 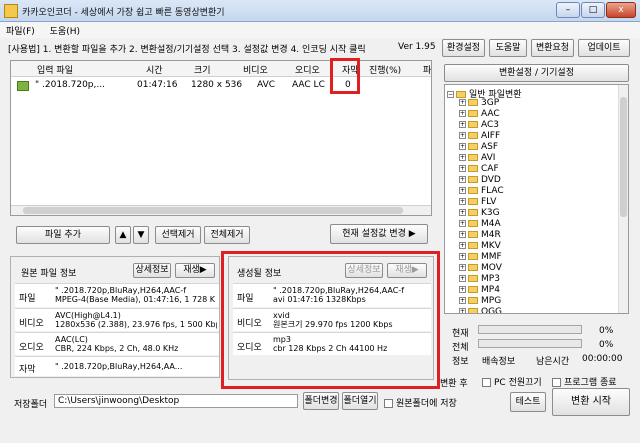 What do you see at coordinates (379, 234) in the screenshot?
I see `apply-settings-button: 현재 설정값 변경 ▶` at bounding box center [379, 234].